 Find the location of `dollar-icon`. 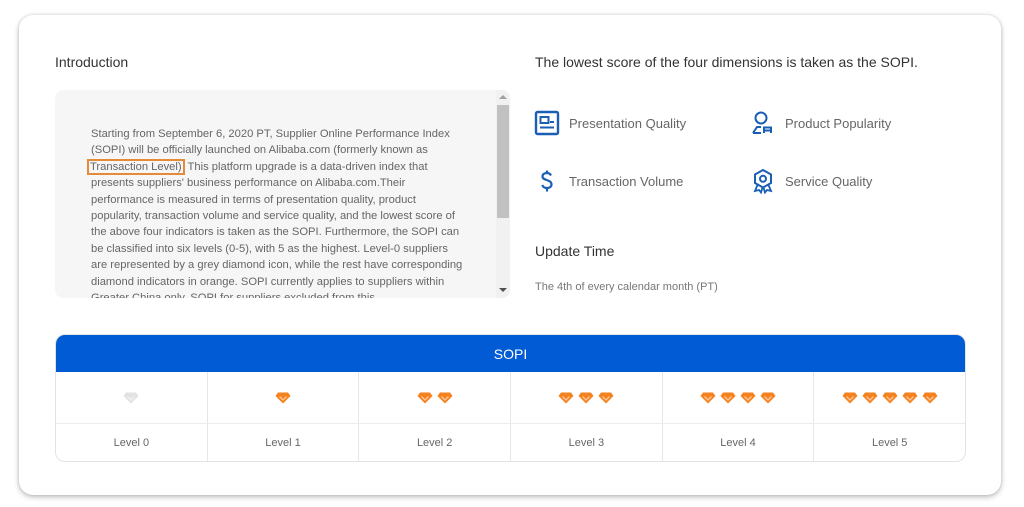

dollar-icon is located at coordinates (547, 181).